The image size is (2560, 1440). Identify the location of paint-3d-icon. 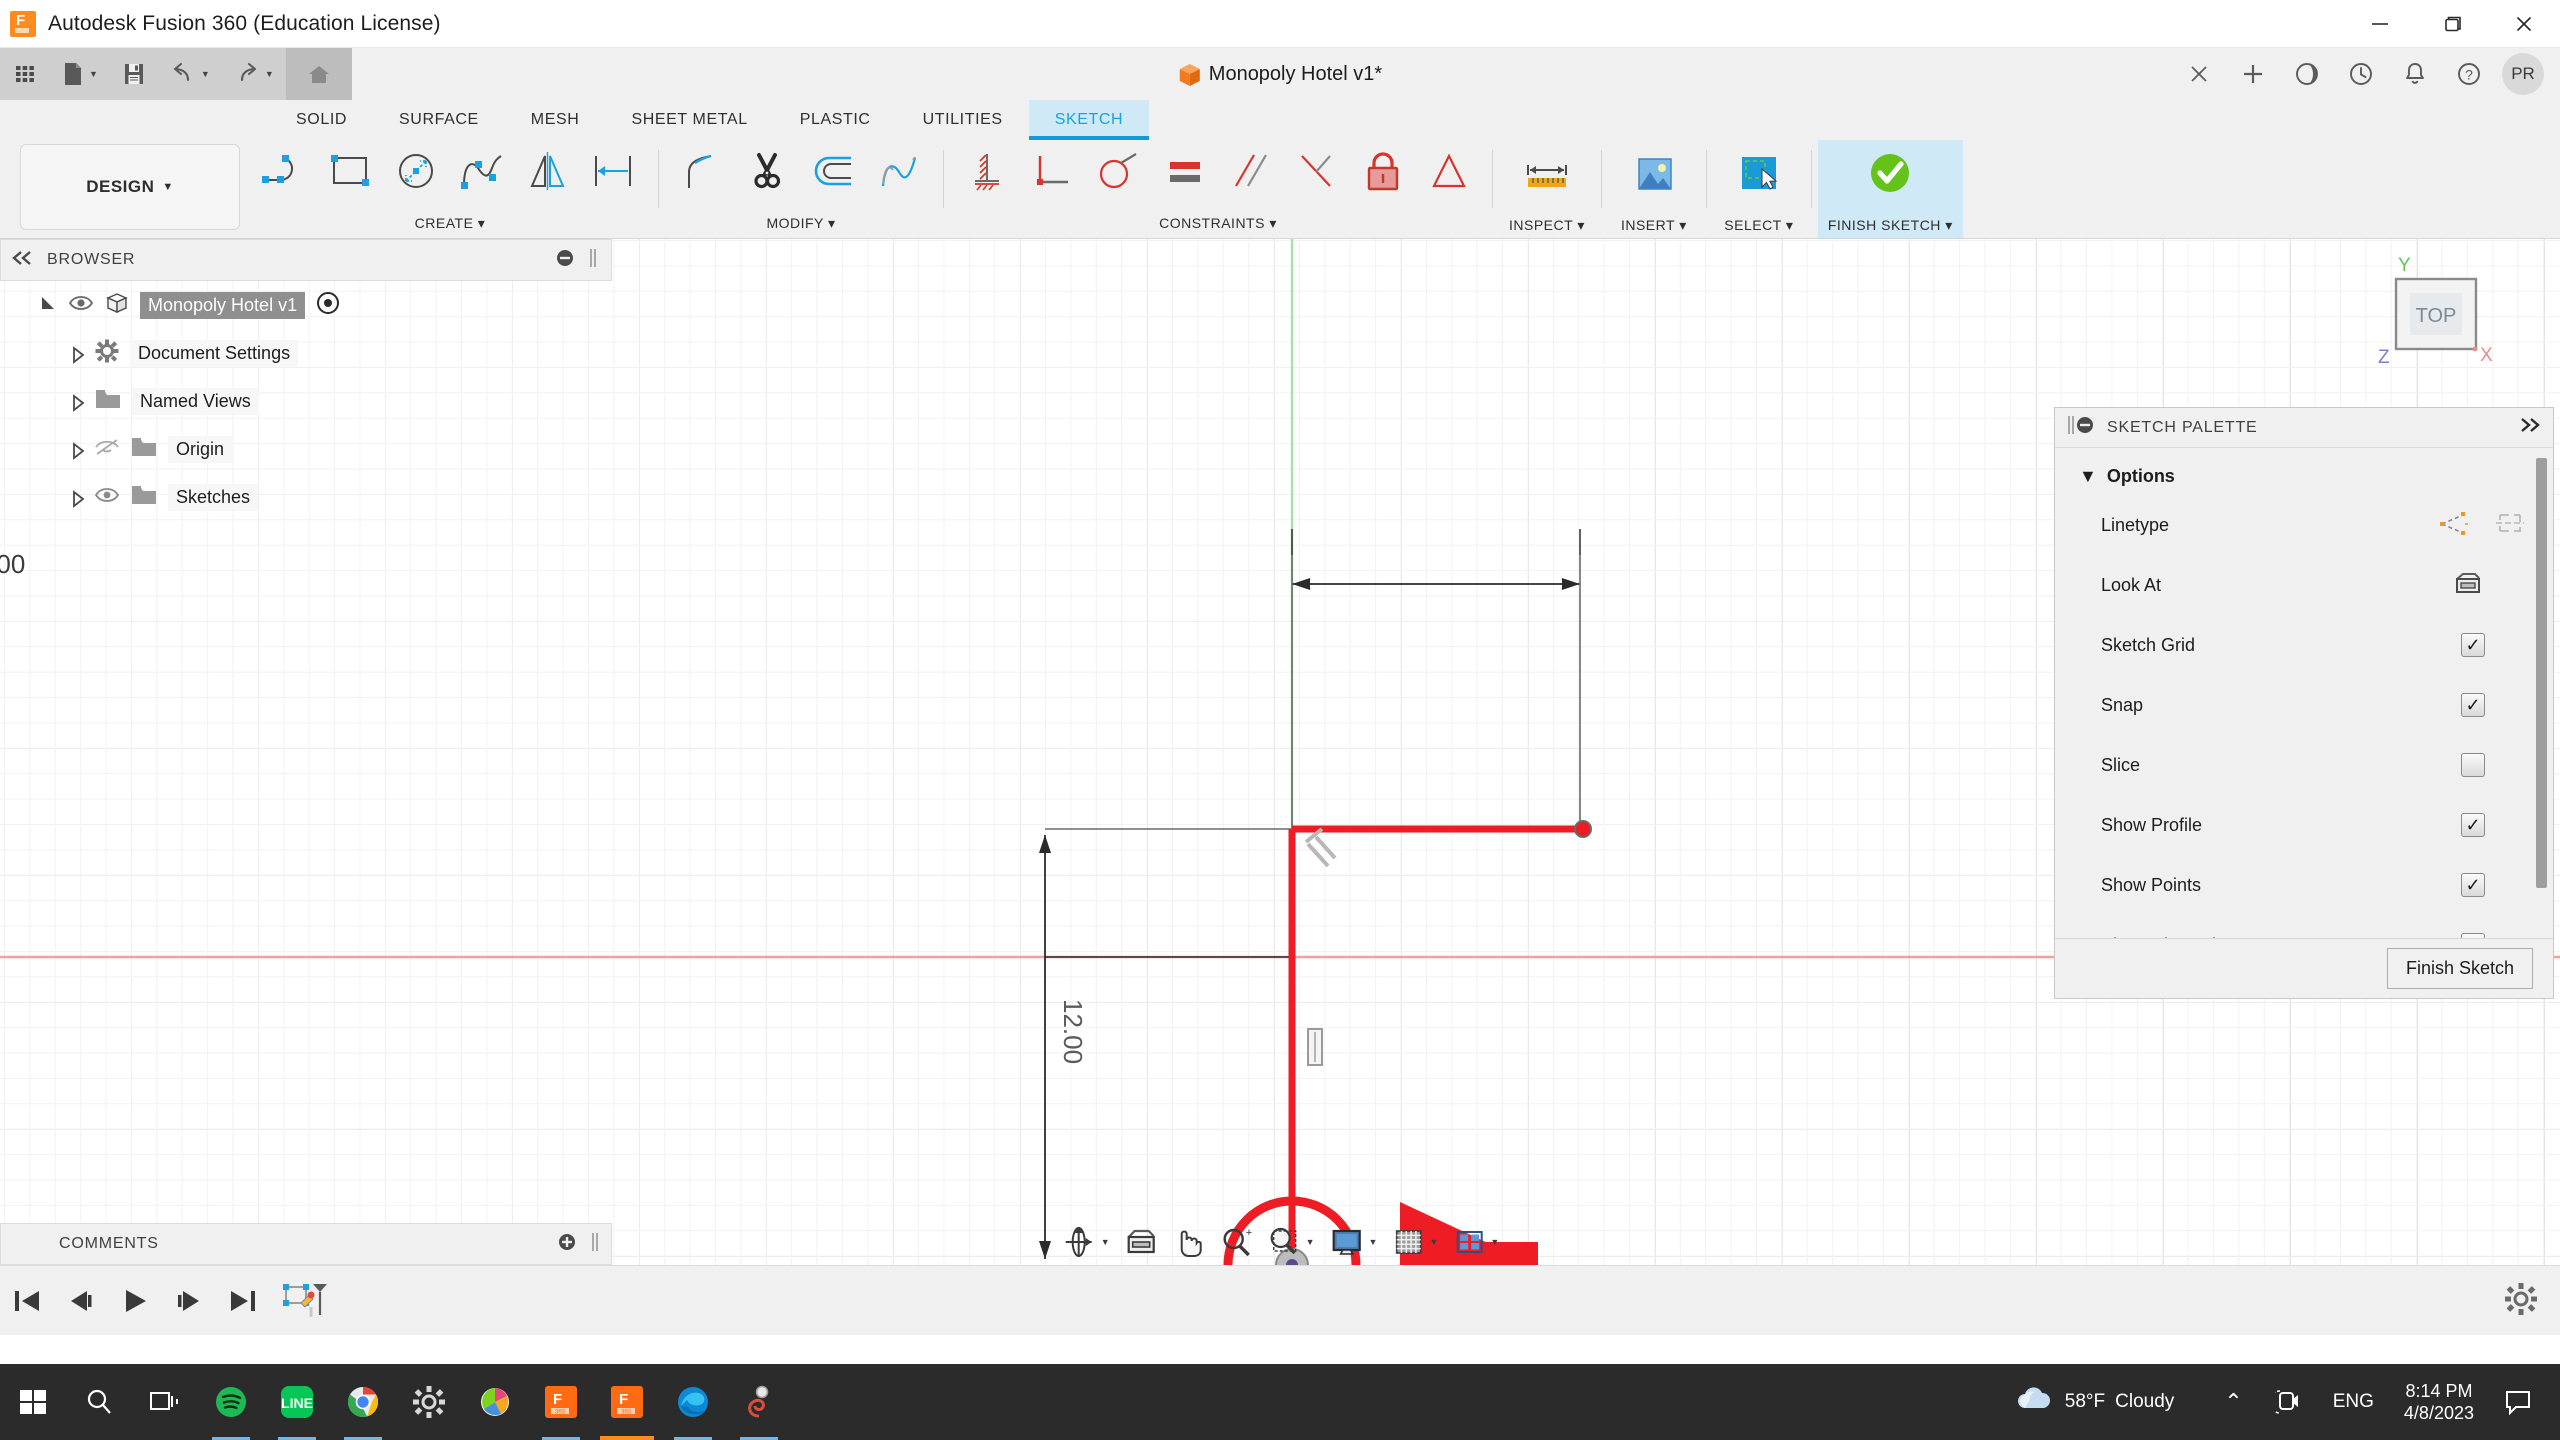
(495, 1402).